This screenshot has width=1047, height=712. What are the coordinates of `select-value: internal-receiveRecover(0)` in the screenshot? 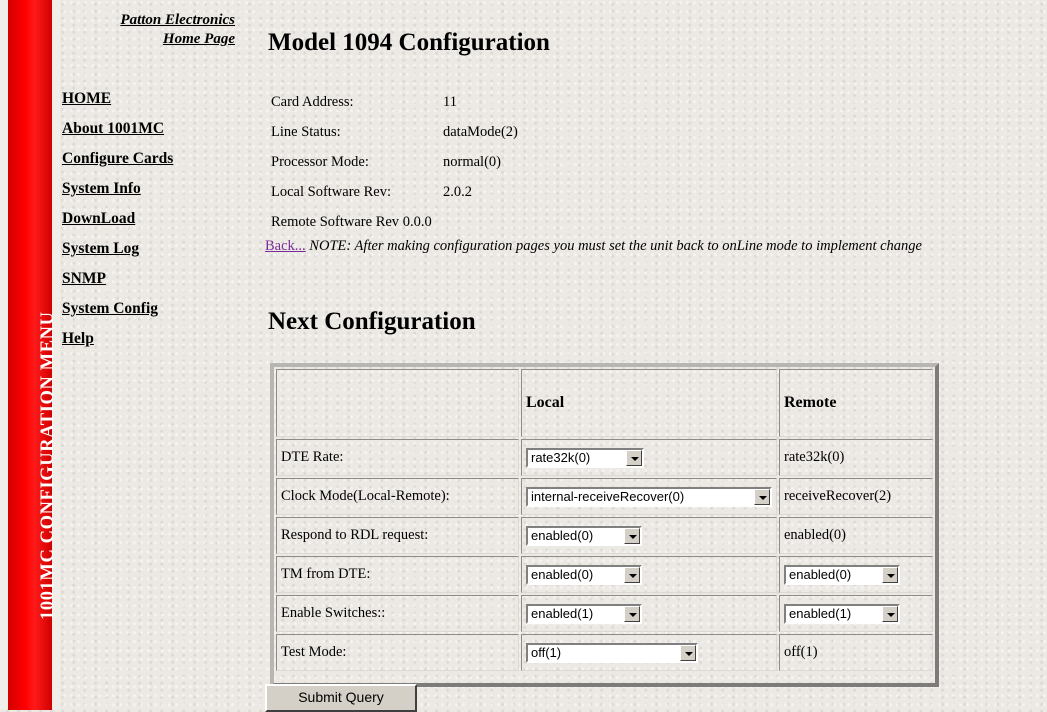 It's located at (608, 496).